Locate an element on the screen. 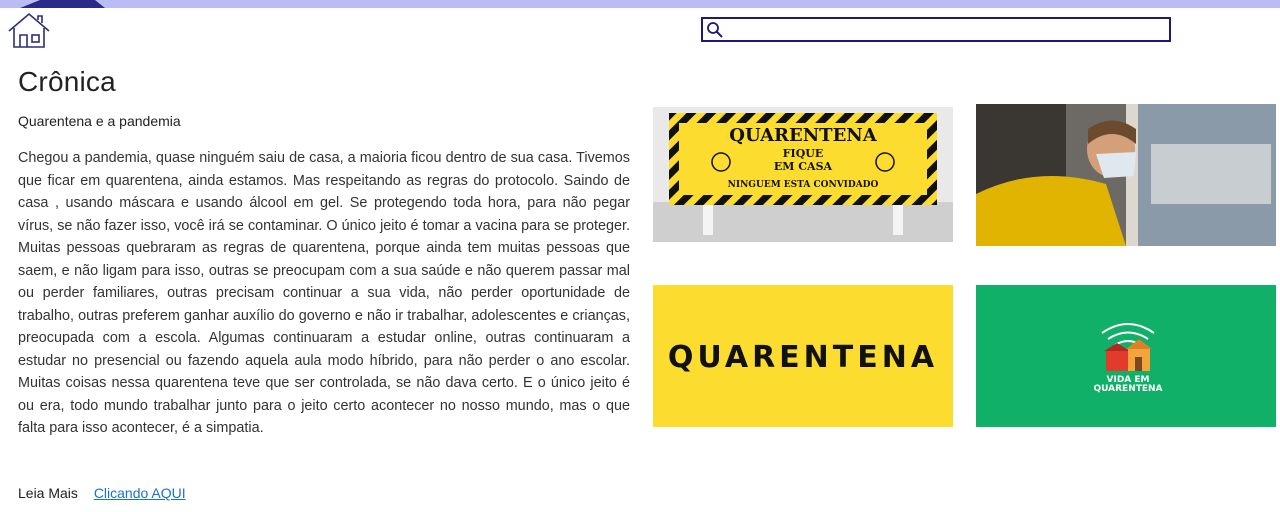 This screenshot has width=1280, height=512. read-more-label: Leia Mais is located at coordinates (48, 493).